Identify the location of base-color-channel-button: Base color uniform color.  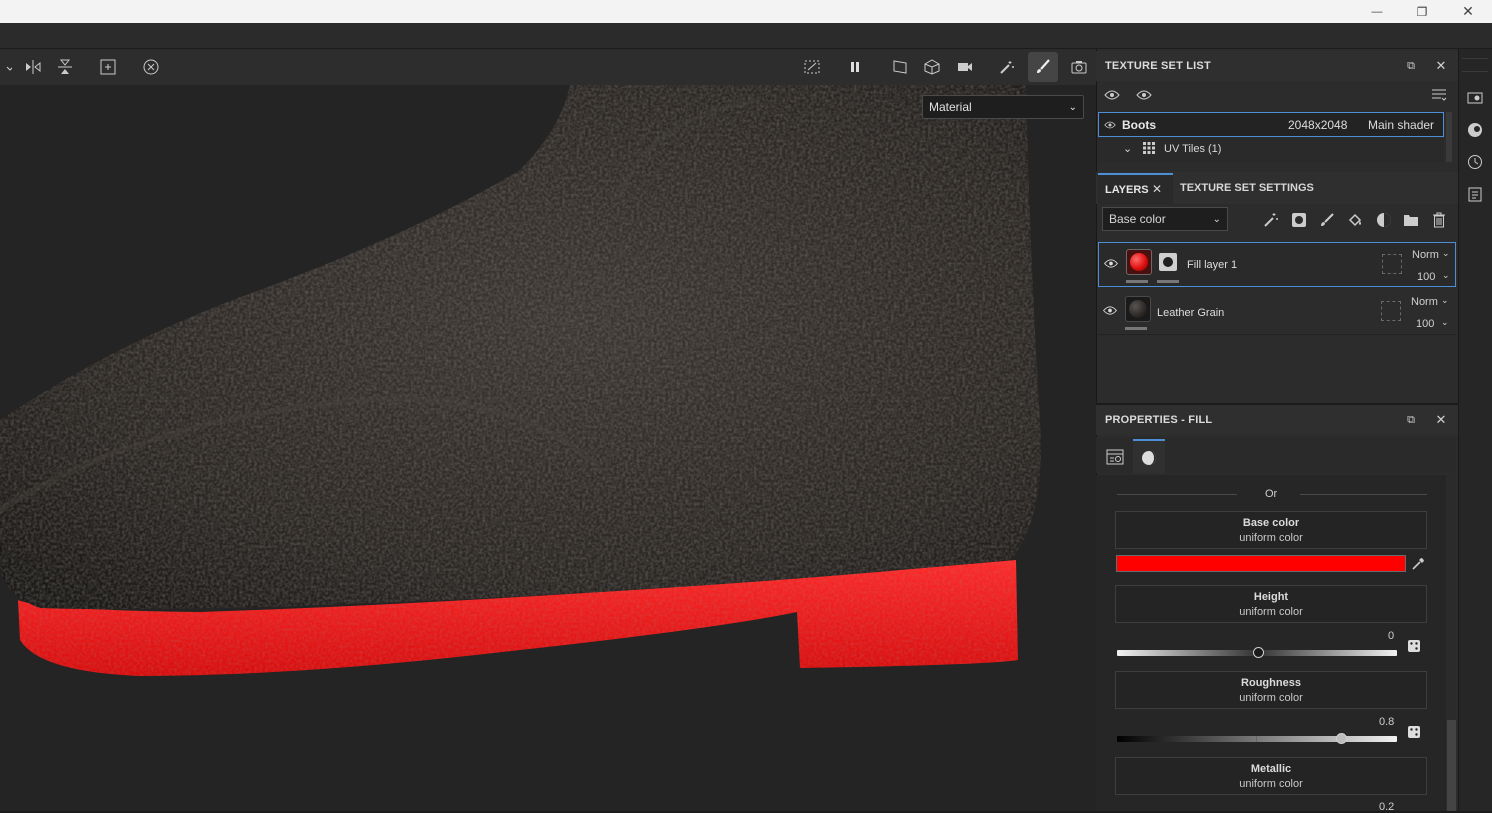
(1271, 530).